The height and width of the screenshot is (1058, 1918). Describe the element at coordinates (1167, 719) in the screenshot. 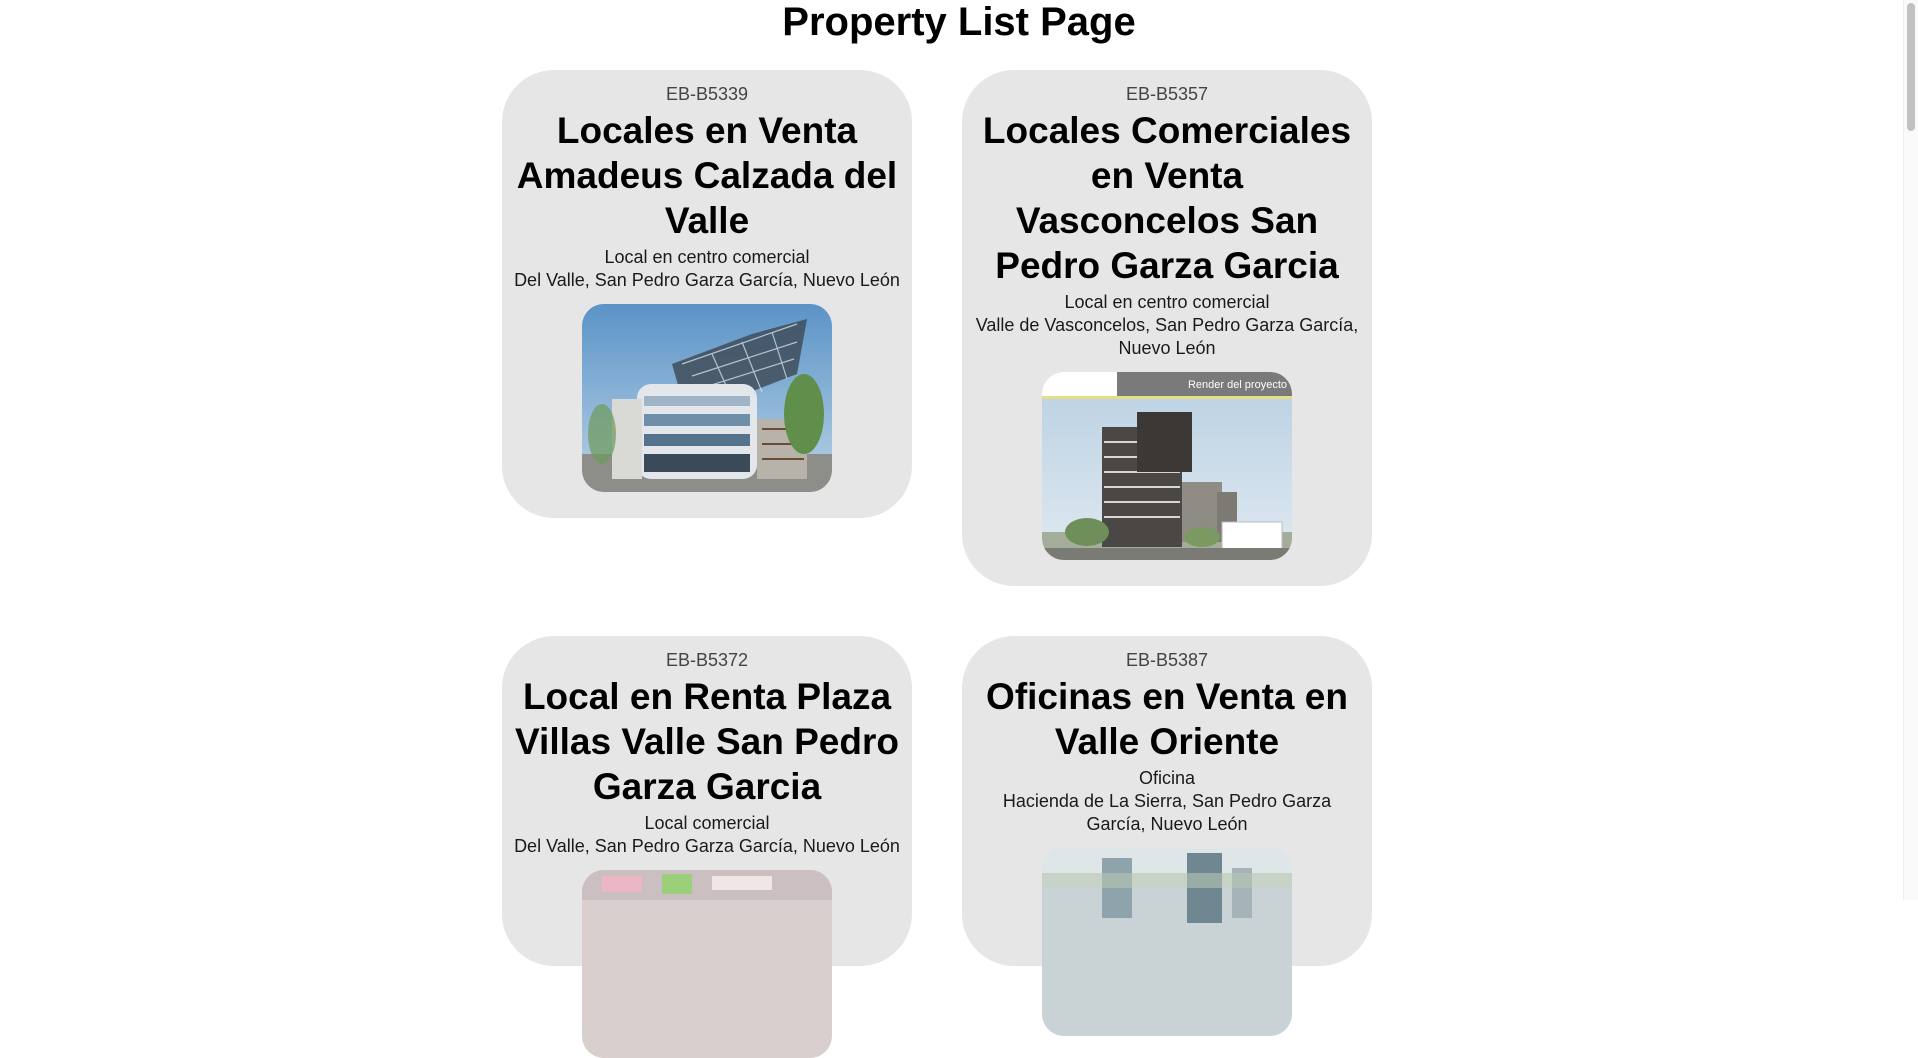

I see `property-title: Oficinas en Venta en Valle Oriente` at that location.